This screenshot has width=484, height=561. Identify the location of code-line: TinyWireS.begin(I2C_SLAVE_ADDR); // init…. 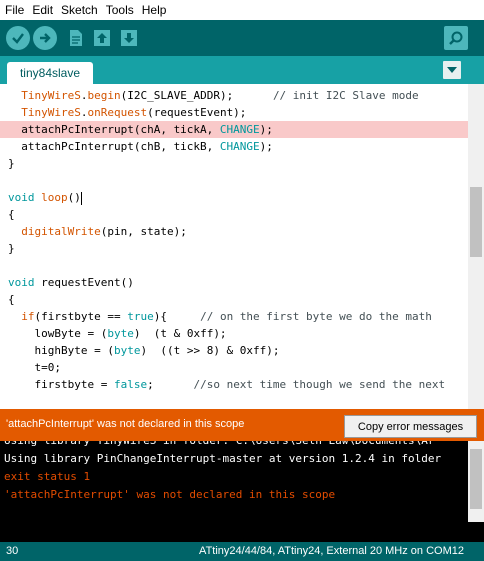
(234, 95).